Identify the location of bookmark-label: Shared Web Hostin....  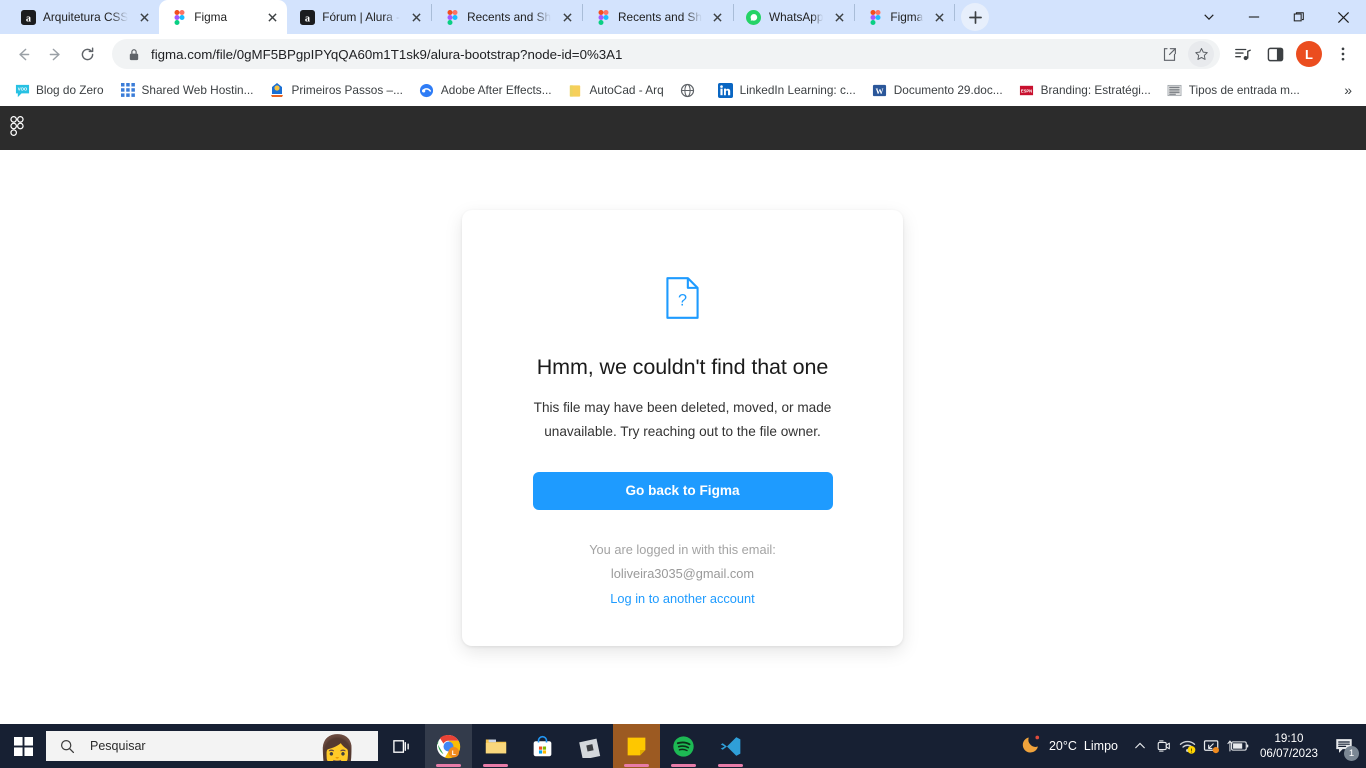
(197, 90).